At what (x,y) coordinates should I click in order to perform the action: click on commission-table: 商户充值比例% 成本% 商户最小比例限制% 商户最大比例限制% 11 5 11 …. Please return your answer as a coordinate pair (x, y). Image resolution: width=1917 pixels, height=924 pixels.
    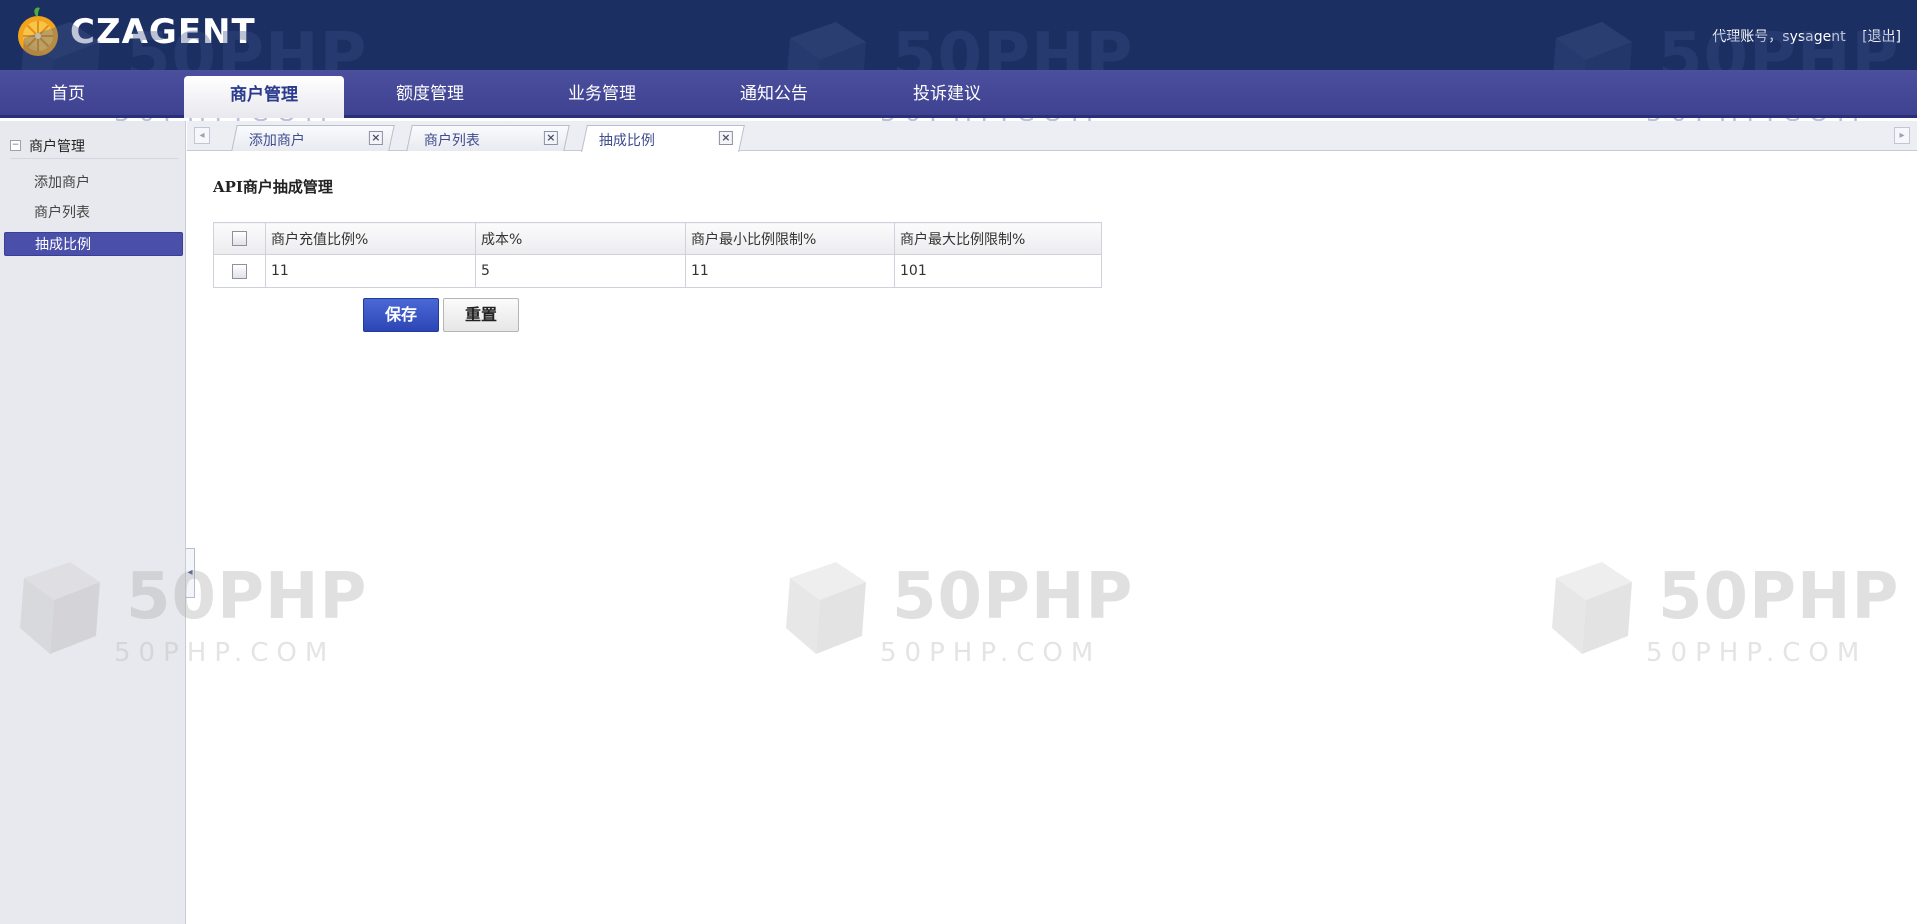
    Looking at the image, I should click on (657, 255).